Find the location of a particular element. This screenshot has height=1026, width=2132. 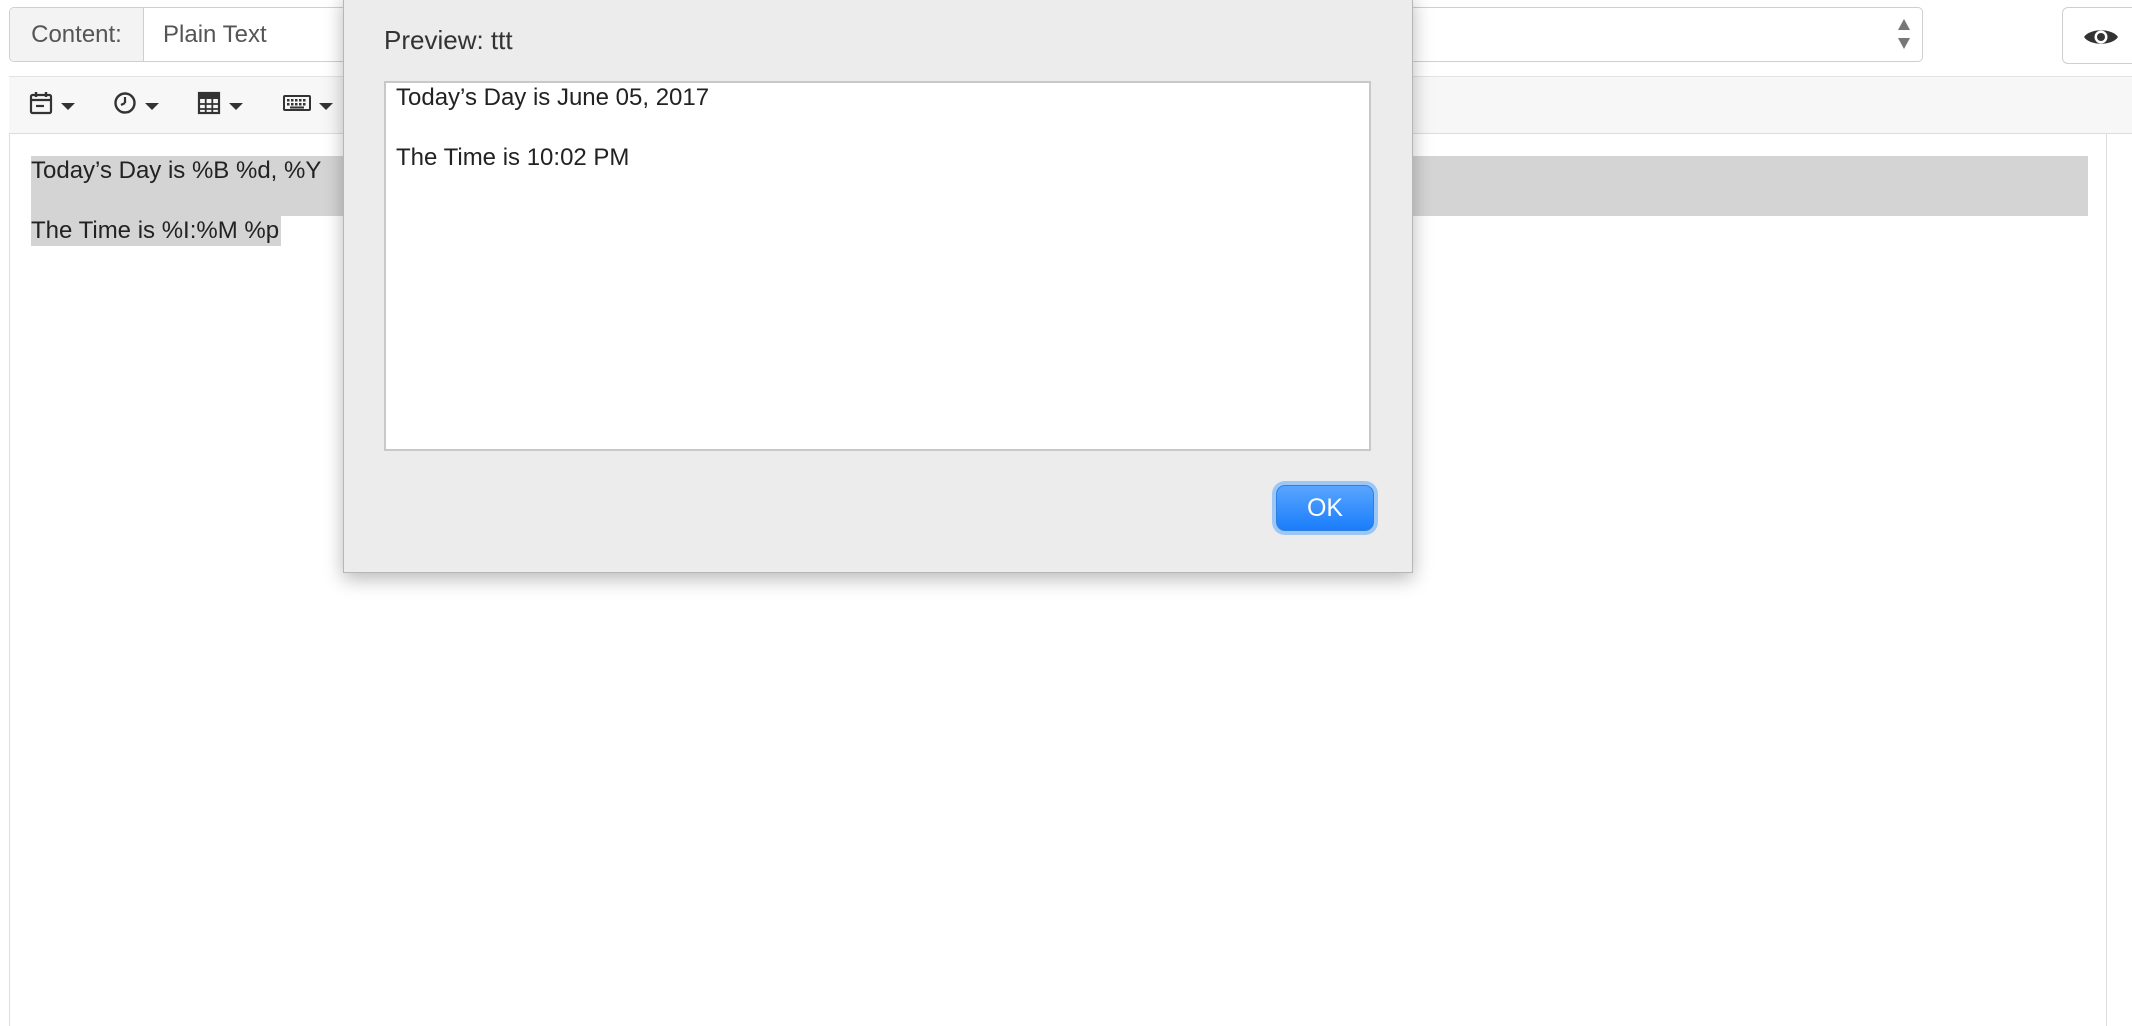

insert-calculation-button is located at coordinates (222, 105).